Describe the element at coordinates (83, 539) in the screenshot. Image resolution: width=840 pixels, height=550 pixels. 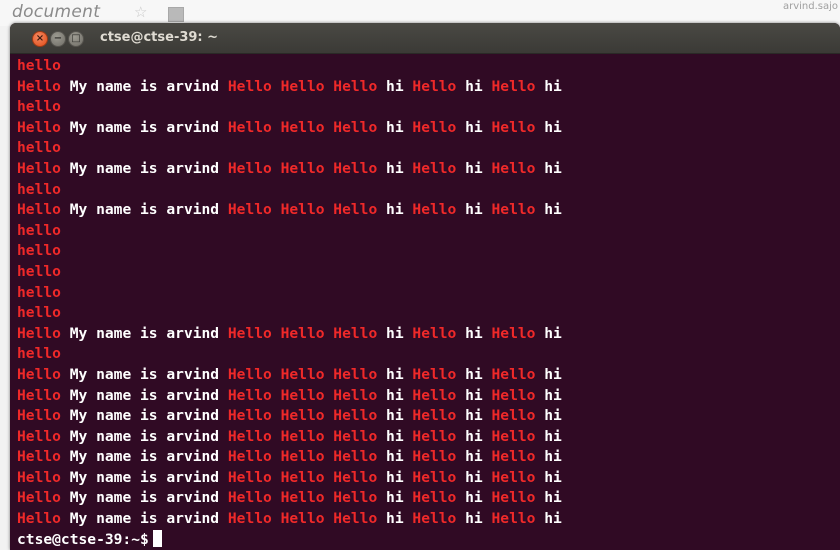
I see `shell-prompt: ctse@ctse-39:~$` at that location.